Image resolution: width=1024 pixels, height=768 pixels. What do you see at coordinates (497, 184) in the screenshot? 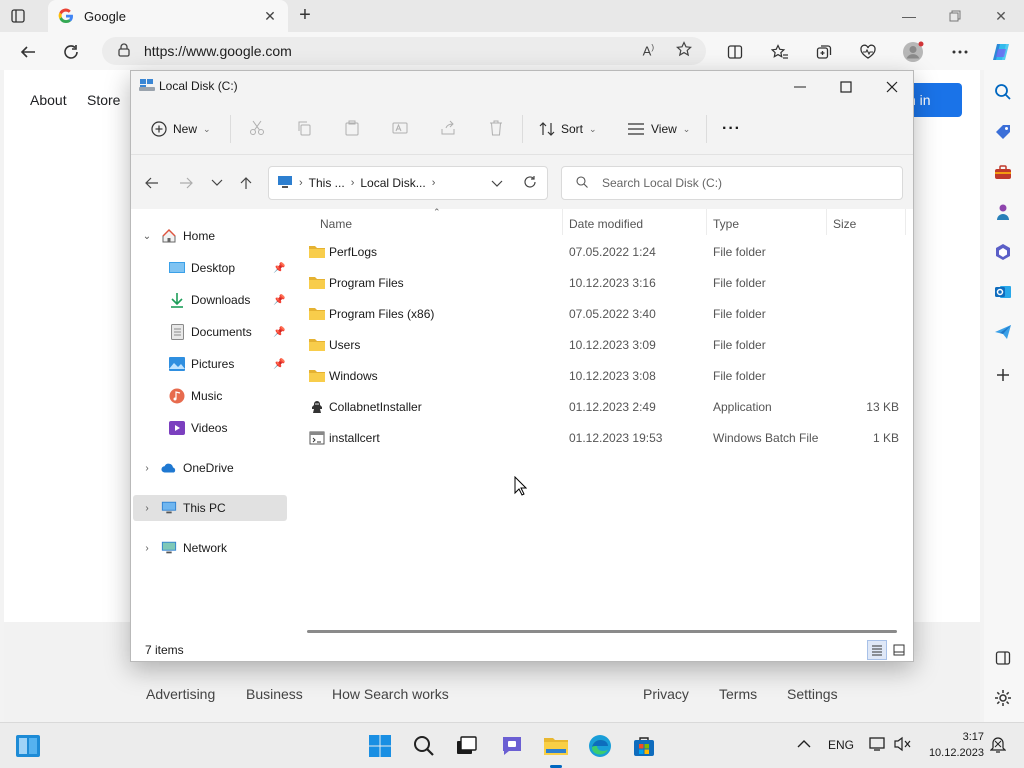
I see `address-dropdown-icon` at bounding box center [497, 184].